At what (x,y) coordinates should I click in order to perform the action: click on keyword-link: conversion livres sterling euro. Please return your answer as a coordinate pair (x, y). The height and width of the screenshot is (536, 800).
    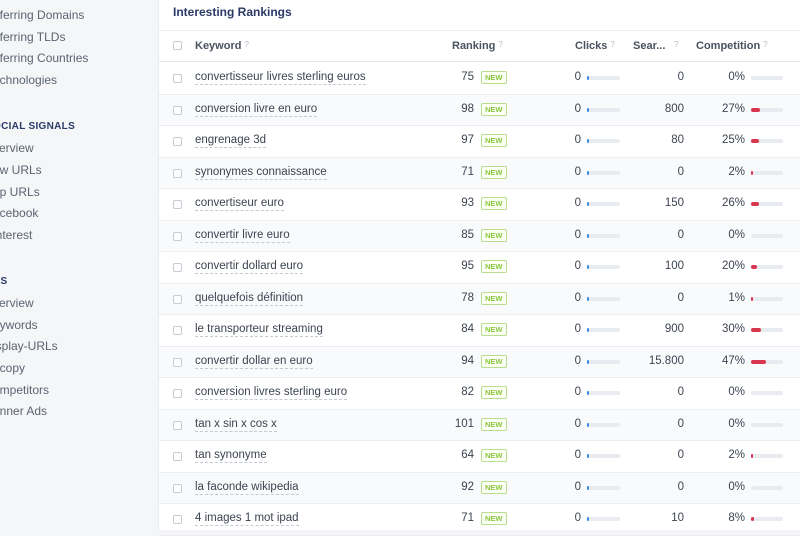
    Looking at the image, I should click on (271, 393).